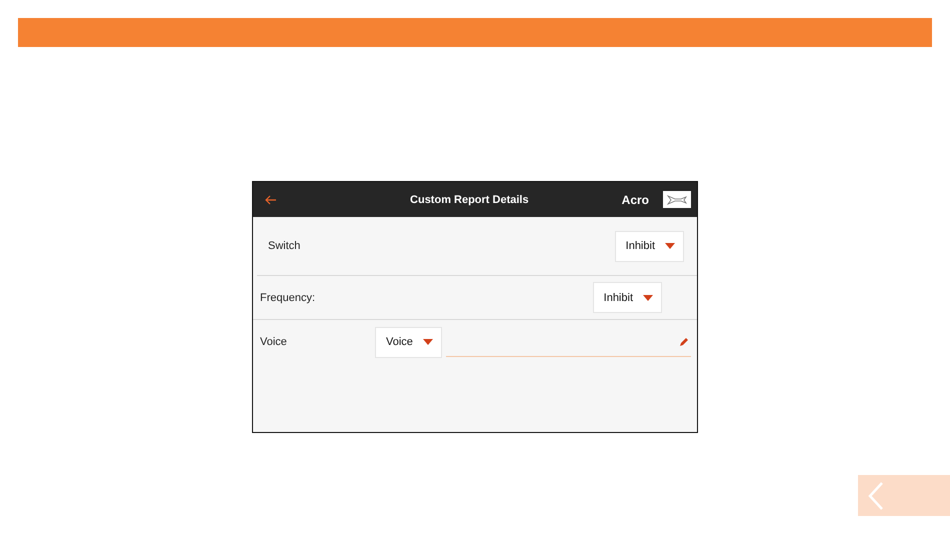 The image size is (950, 534). What do you see at coordinates (876, 496) in the screenshot?
I see `chevron-left-icon` at bounding box center [876, 496].